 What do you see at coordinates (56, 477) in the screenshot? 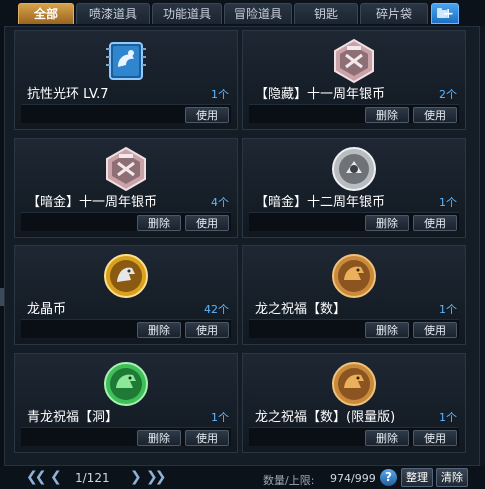
I see `chevron-left-icon: ❮` at bounding box center [56, 477].